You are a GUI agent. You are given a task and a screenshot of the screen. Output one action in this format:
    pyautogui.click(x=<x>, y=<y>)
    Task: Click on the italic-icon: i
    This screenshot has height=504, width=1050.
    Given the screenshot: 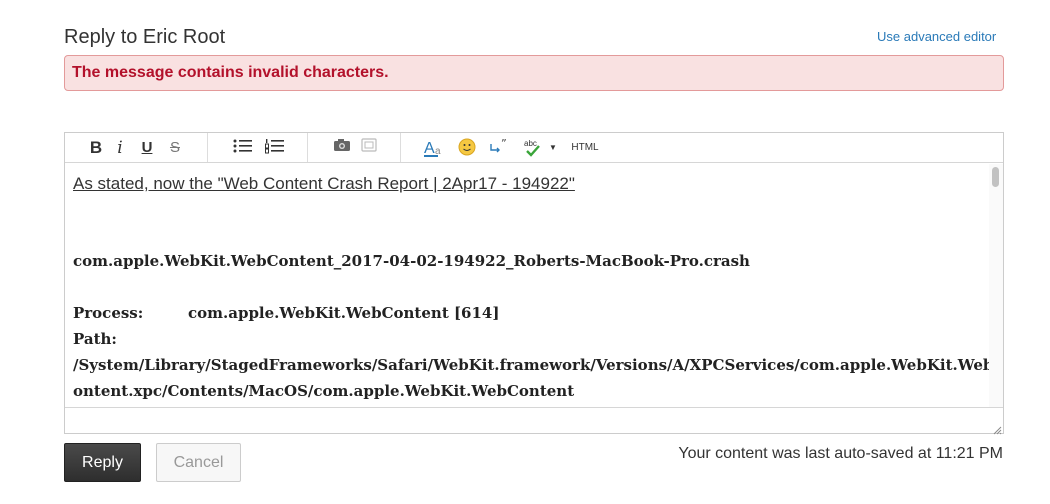 What is the action you would take?
    pyautogui.click(x=120, y=148)
    